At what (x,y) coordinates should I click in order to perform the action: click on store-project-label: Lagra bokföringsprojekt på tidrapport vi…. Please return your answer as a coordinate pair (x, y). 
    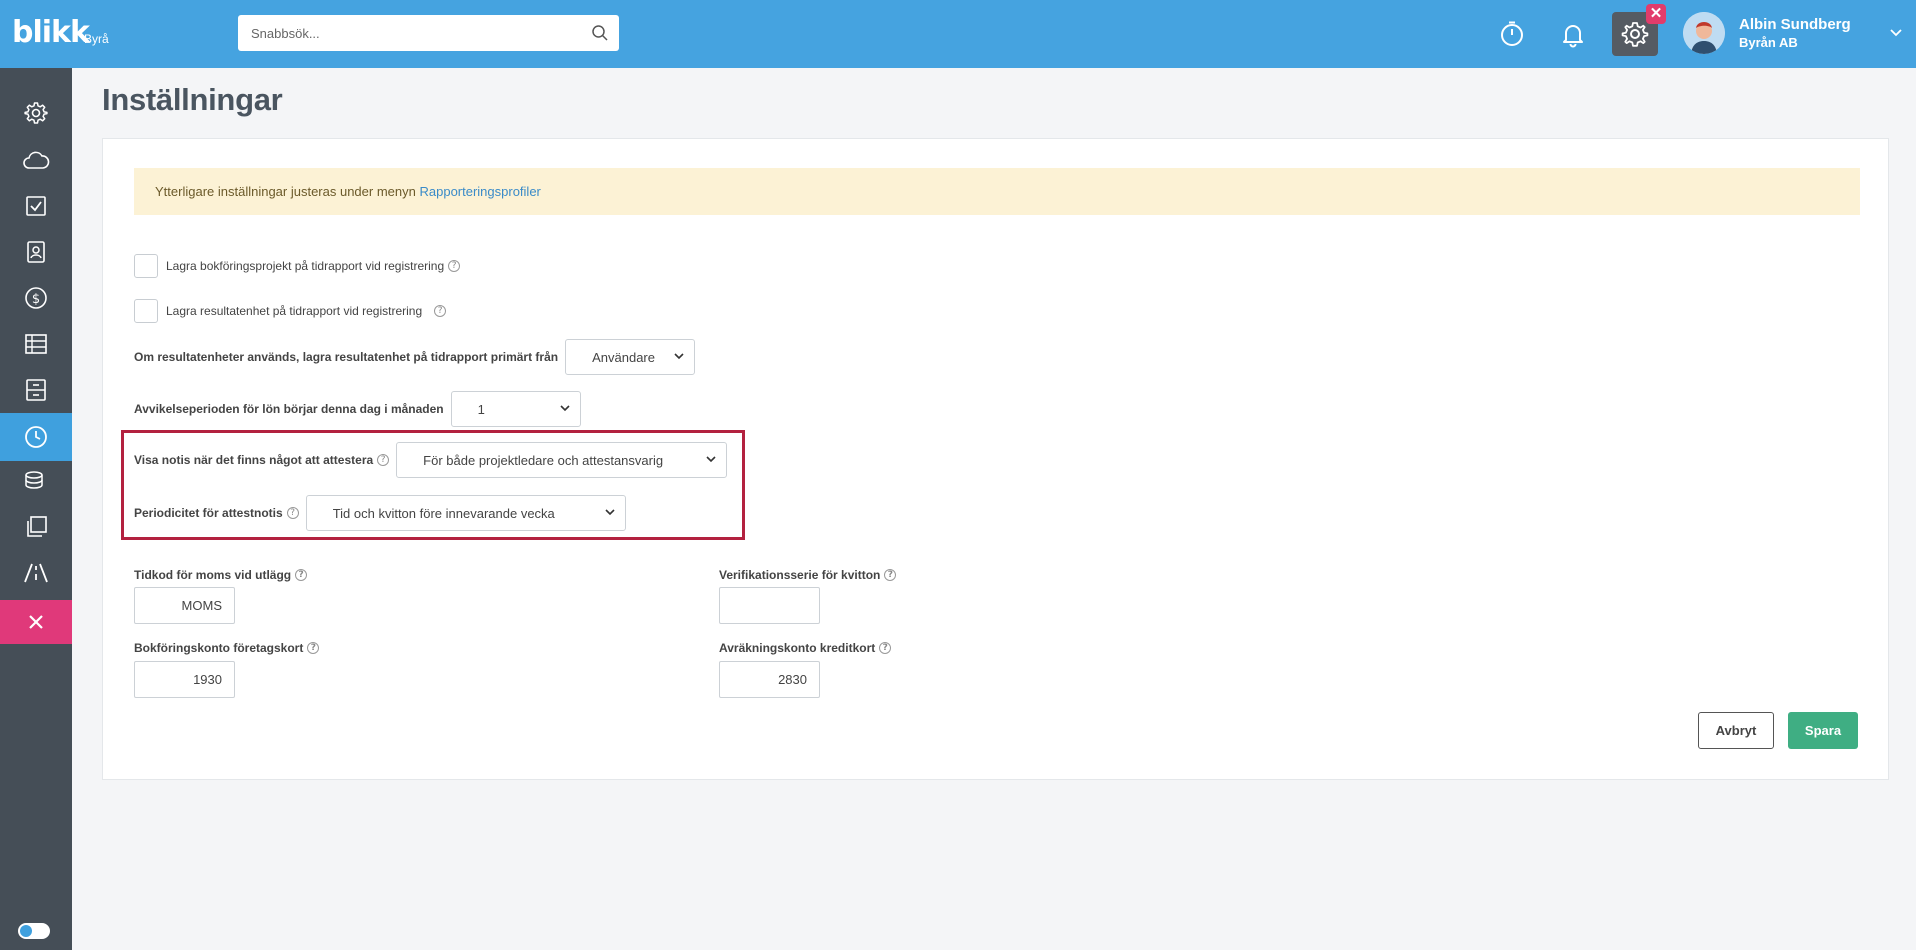
    Looking at the image, I should click on (305, 266).